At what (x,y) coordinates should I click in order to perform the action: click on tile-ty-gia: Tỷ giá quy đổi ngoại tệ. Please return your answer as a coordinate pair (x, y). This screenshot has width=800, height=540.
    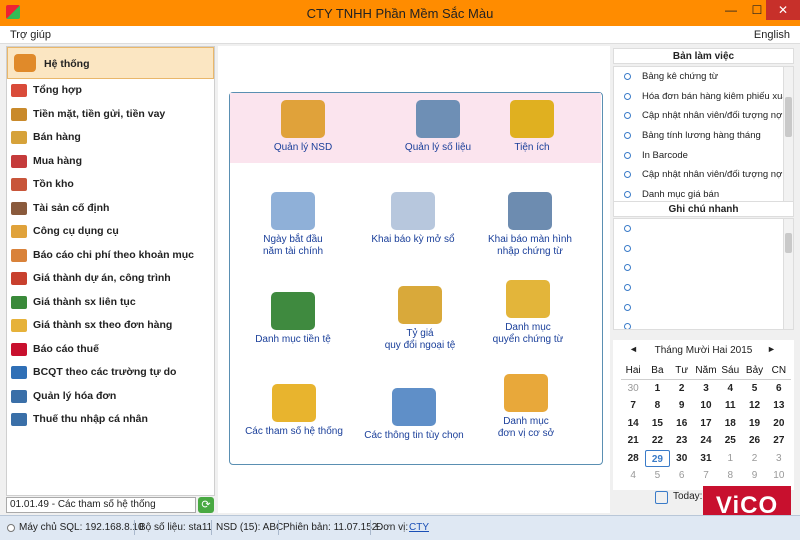
    Looking at the image, I should click on (420, 319).